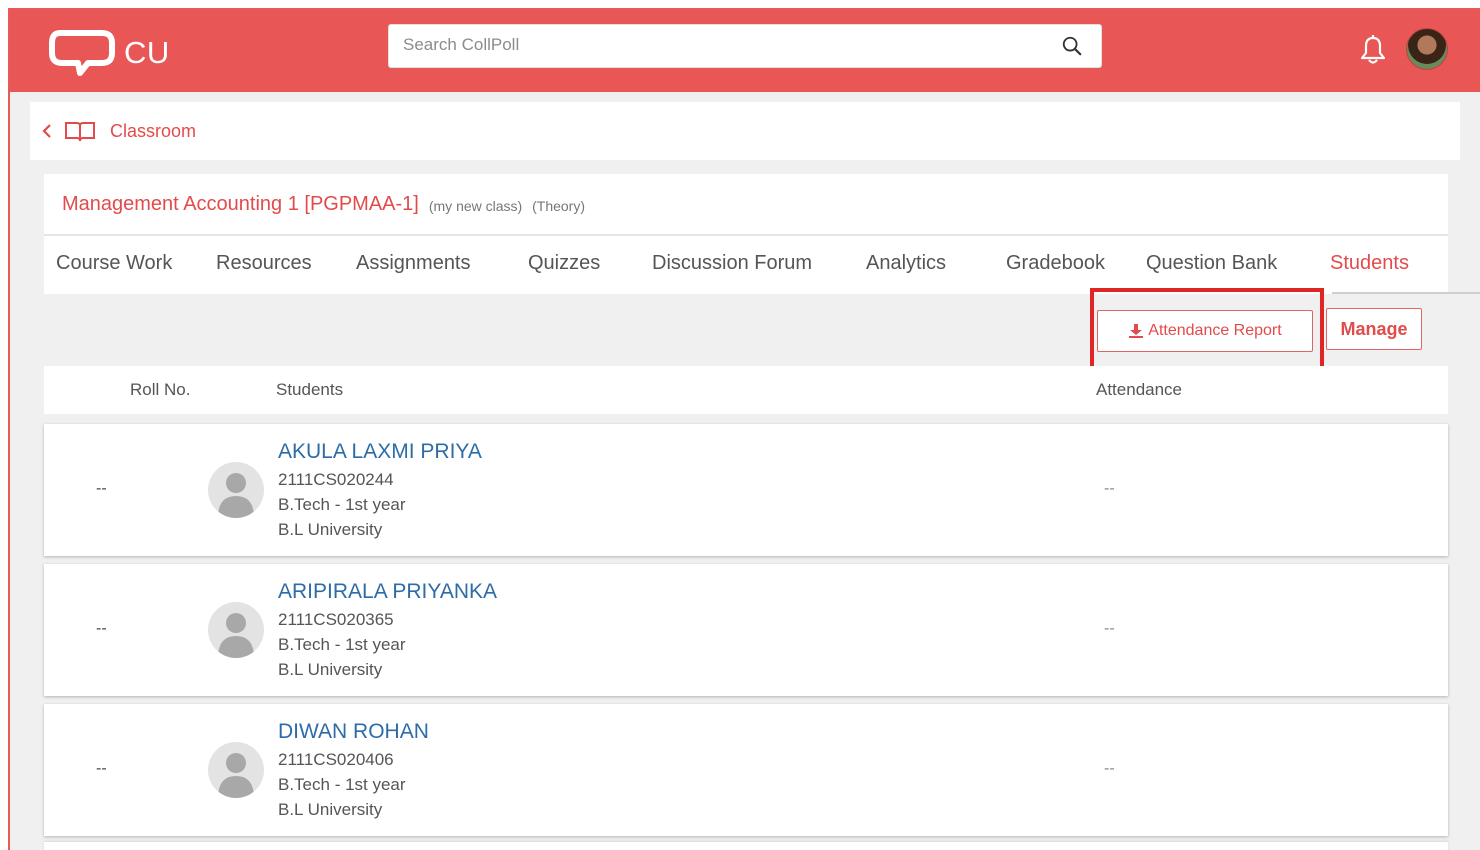  I want to click on header-roll-no: Roll No., so click(160, 389).